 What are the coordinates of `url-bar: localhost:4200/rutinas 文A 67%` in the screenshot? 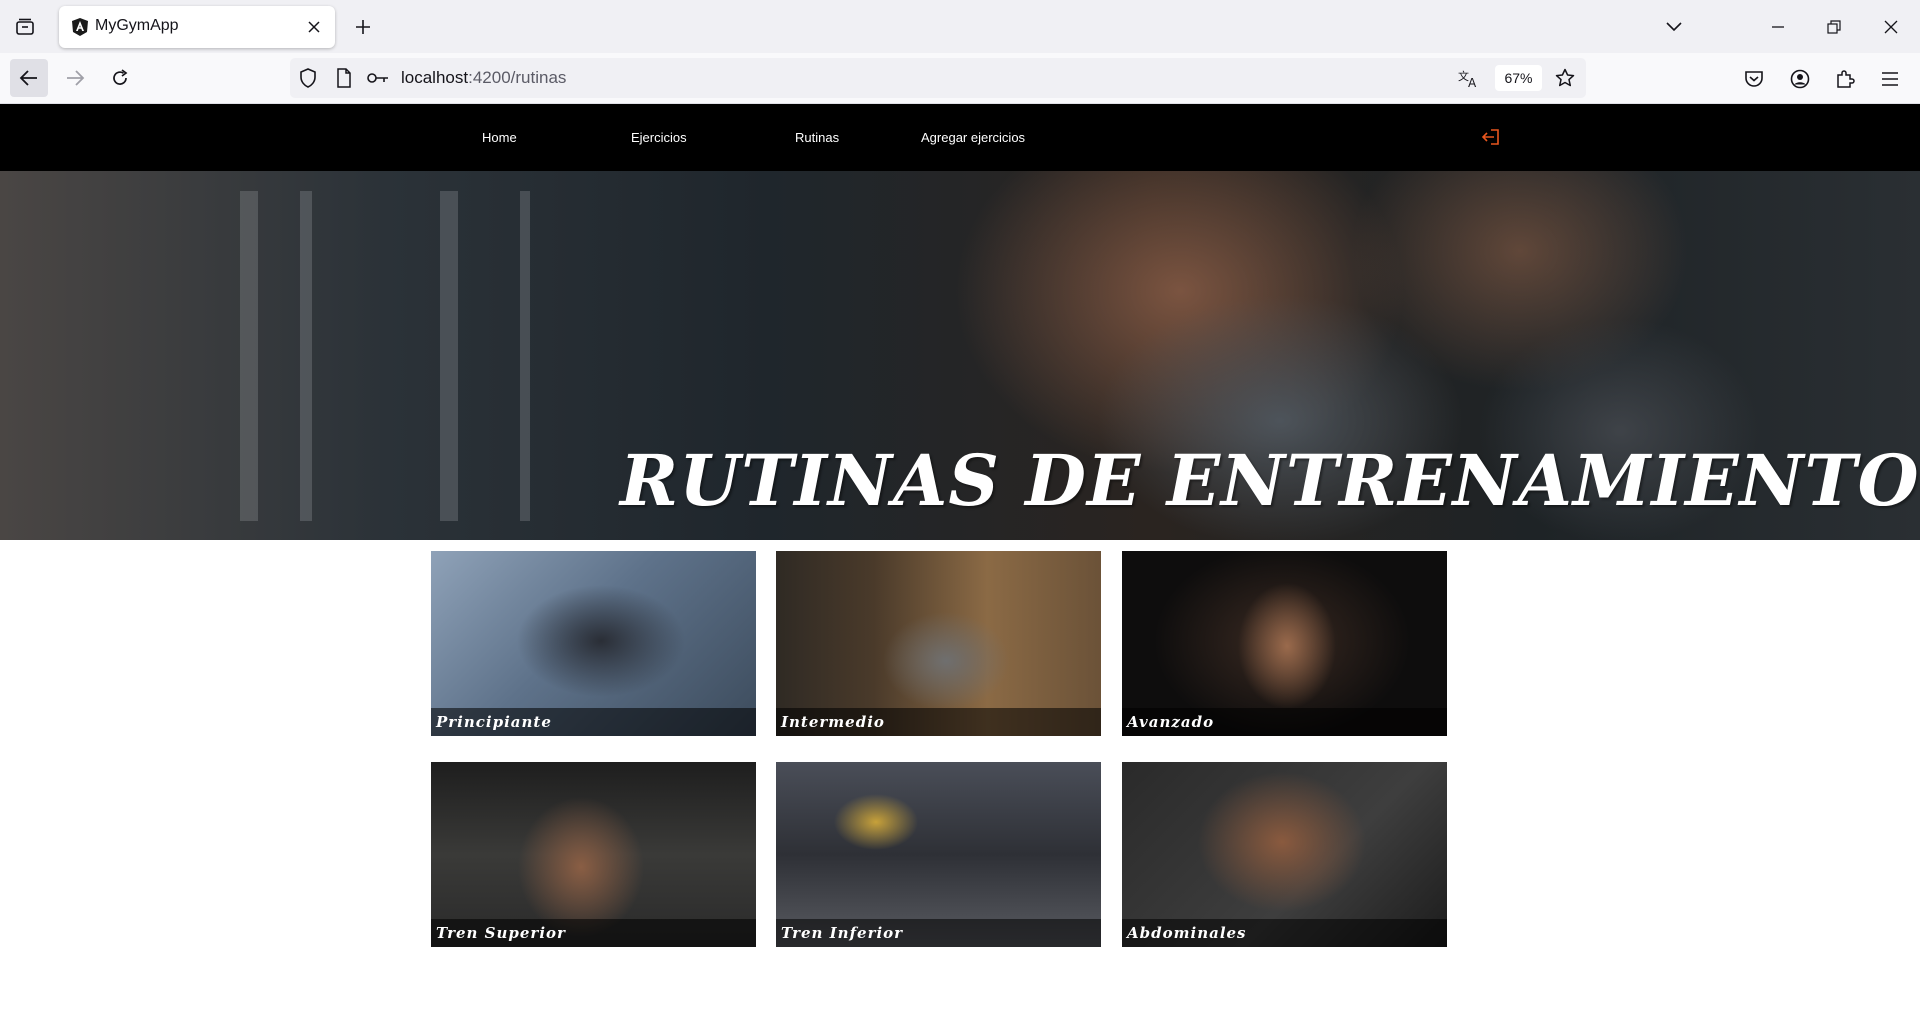 It's located at (938, 78).